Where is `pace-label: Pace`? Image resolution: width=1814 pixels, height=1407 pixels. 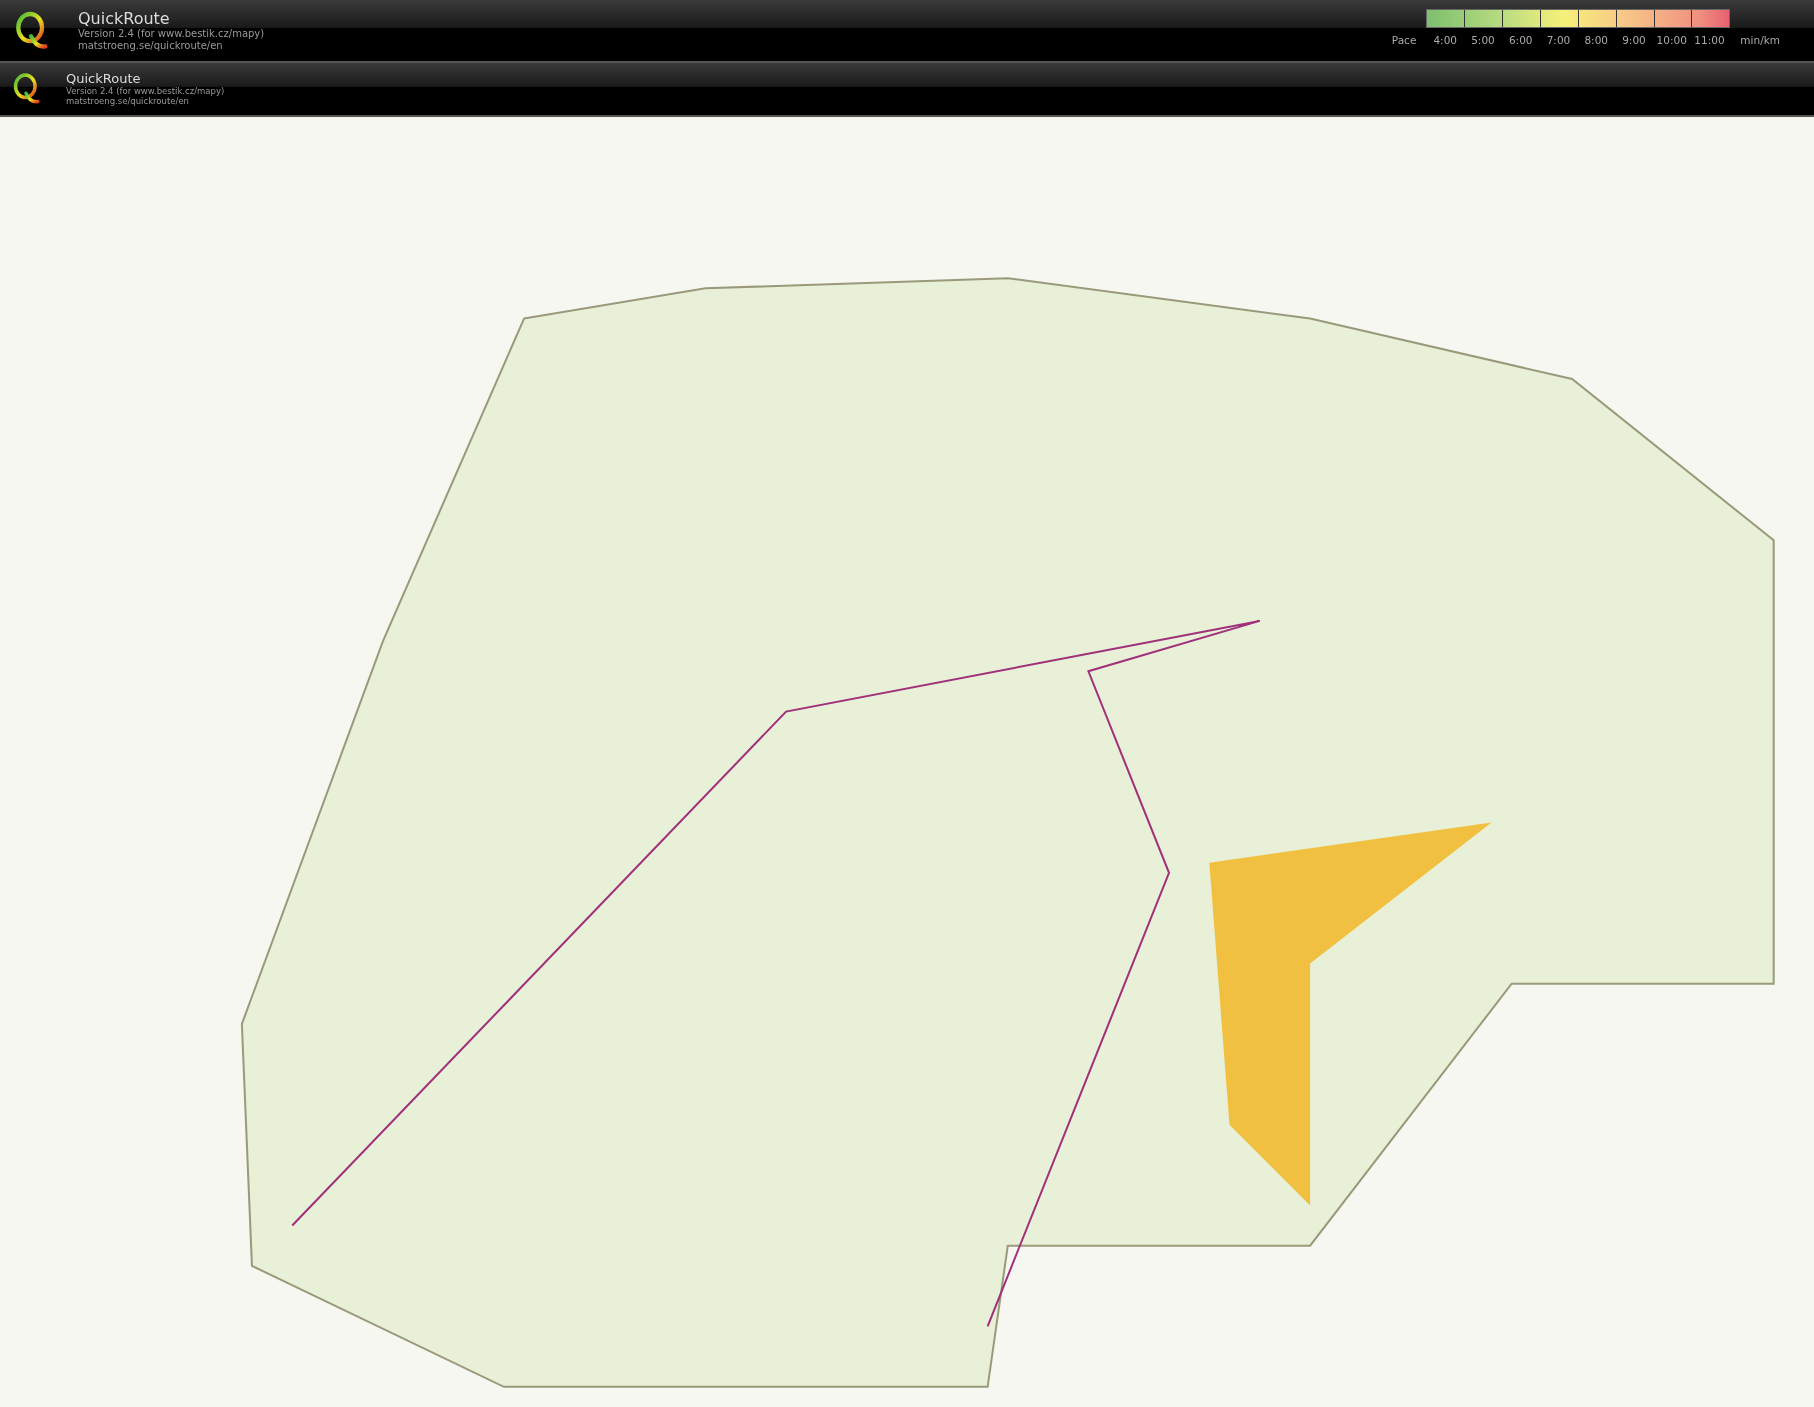
pace-label: Pace is located at coordinates (1404, 40).